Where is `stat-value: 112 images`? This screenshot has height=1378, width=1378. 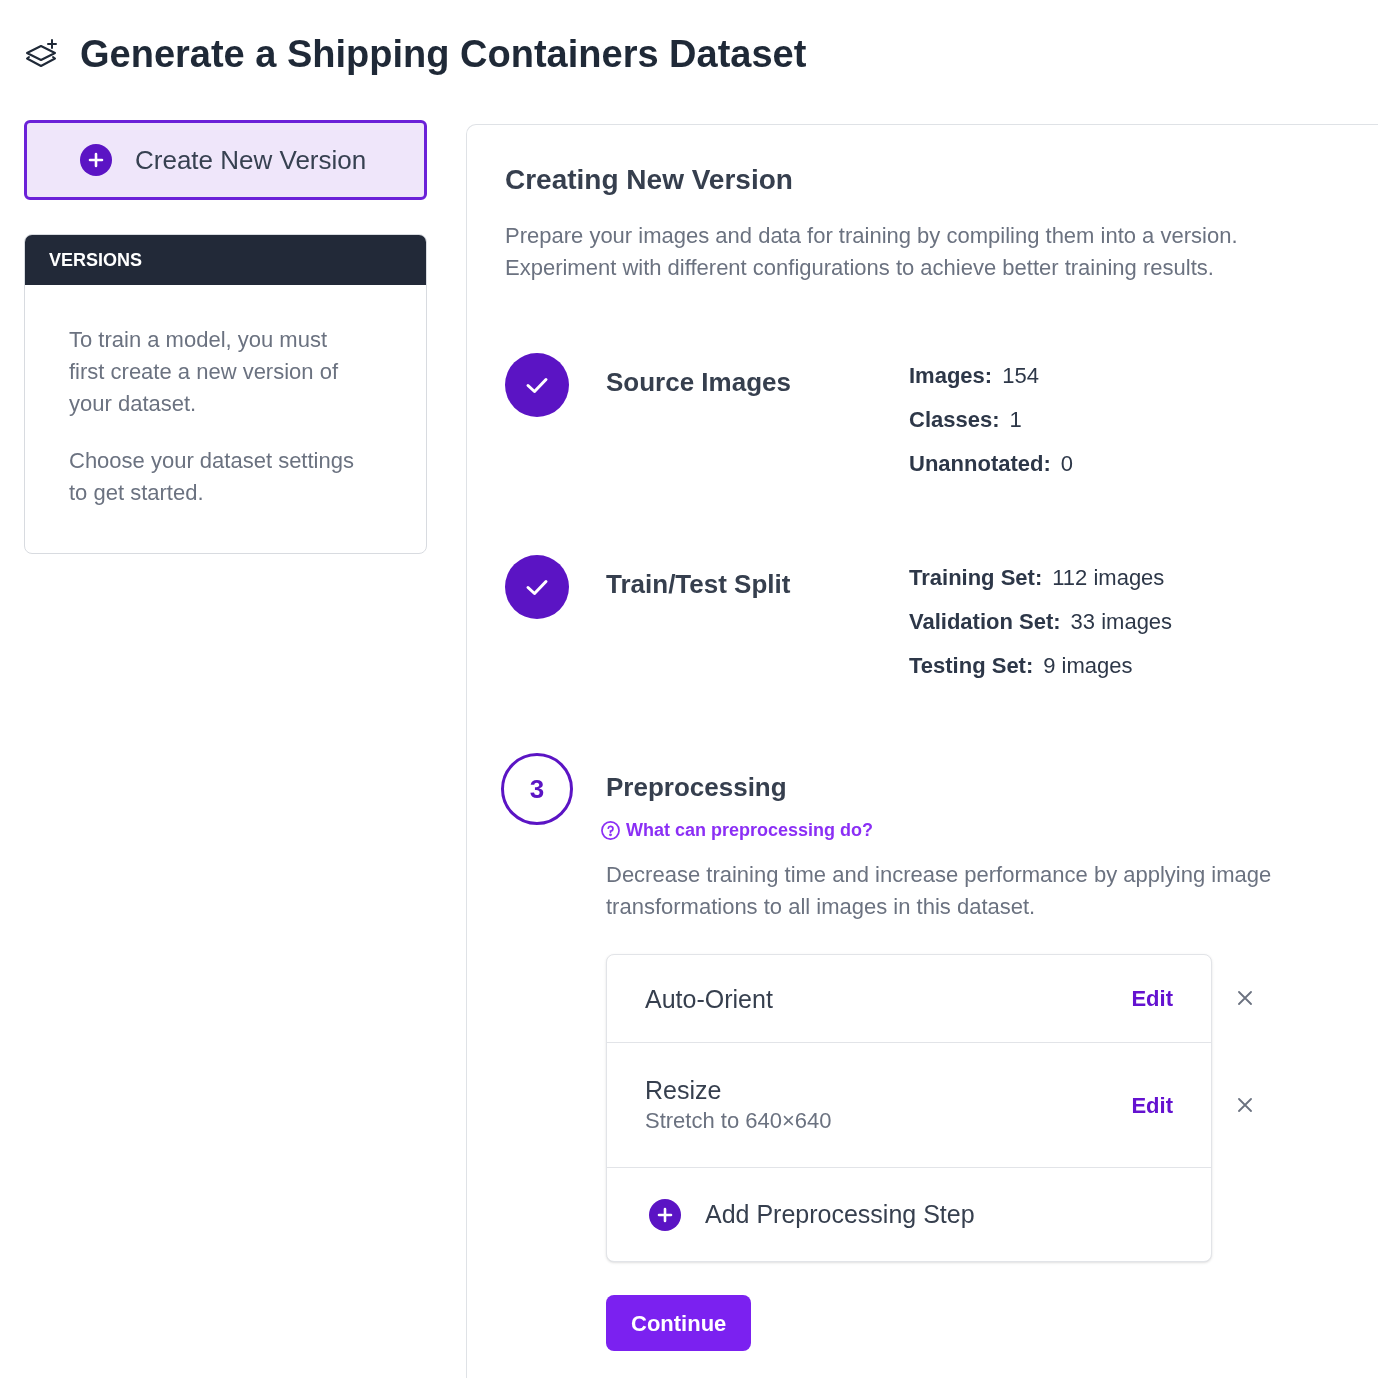 stat-value: 112 images is located at coordinates (1108, 577).